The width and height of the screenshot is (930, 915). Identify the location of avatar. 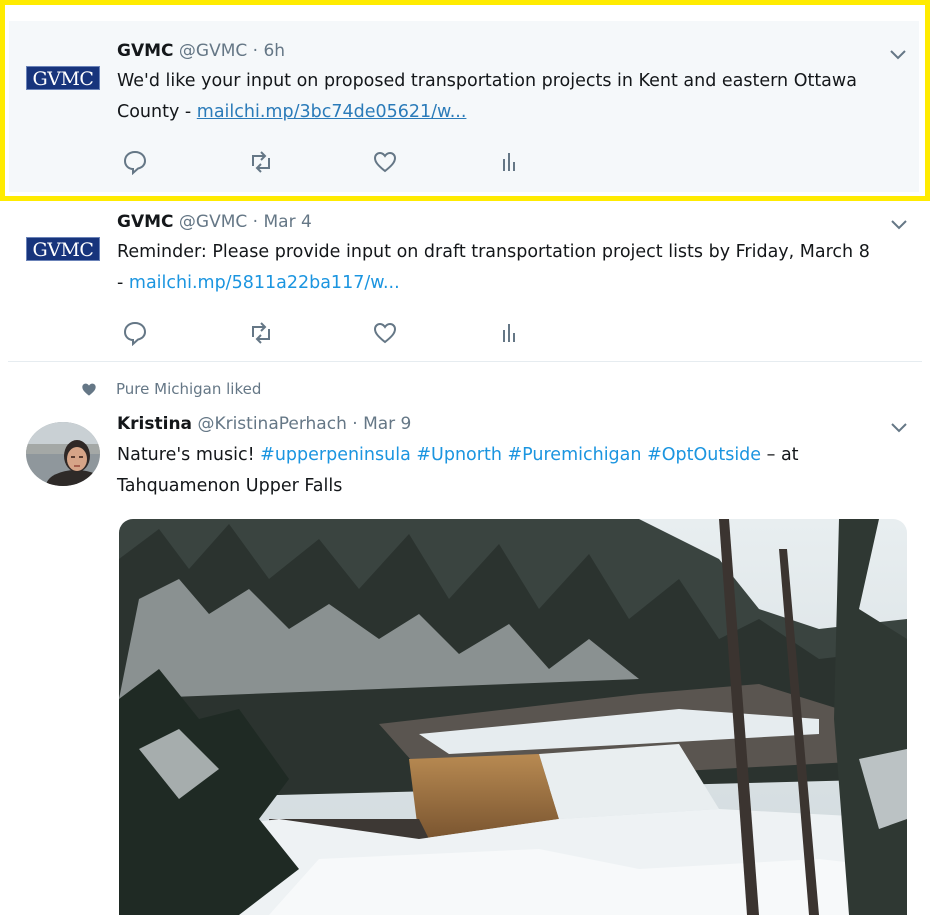
(63, 454).